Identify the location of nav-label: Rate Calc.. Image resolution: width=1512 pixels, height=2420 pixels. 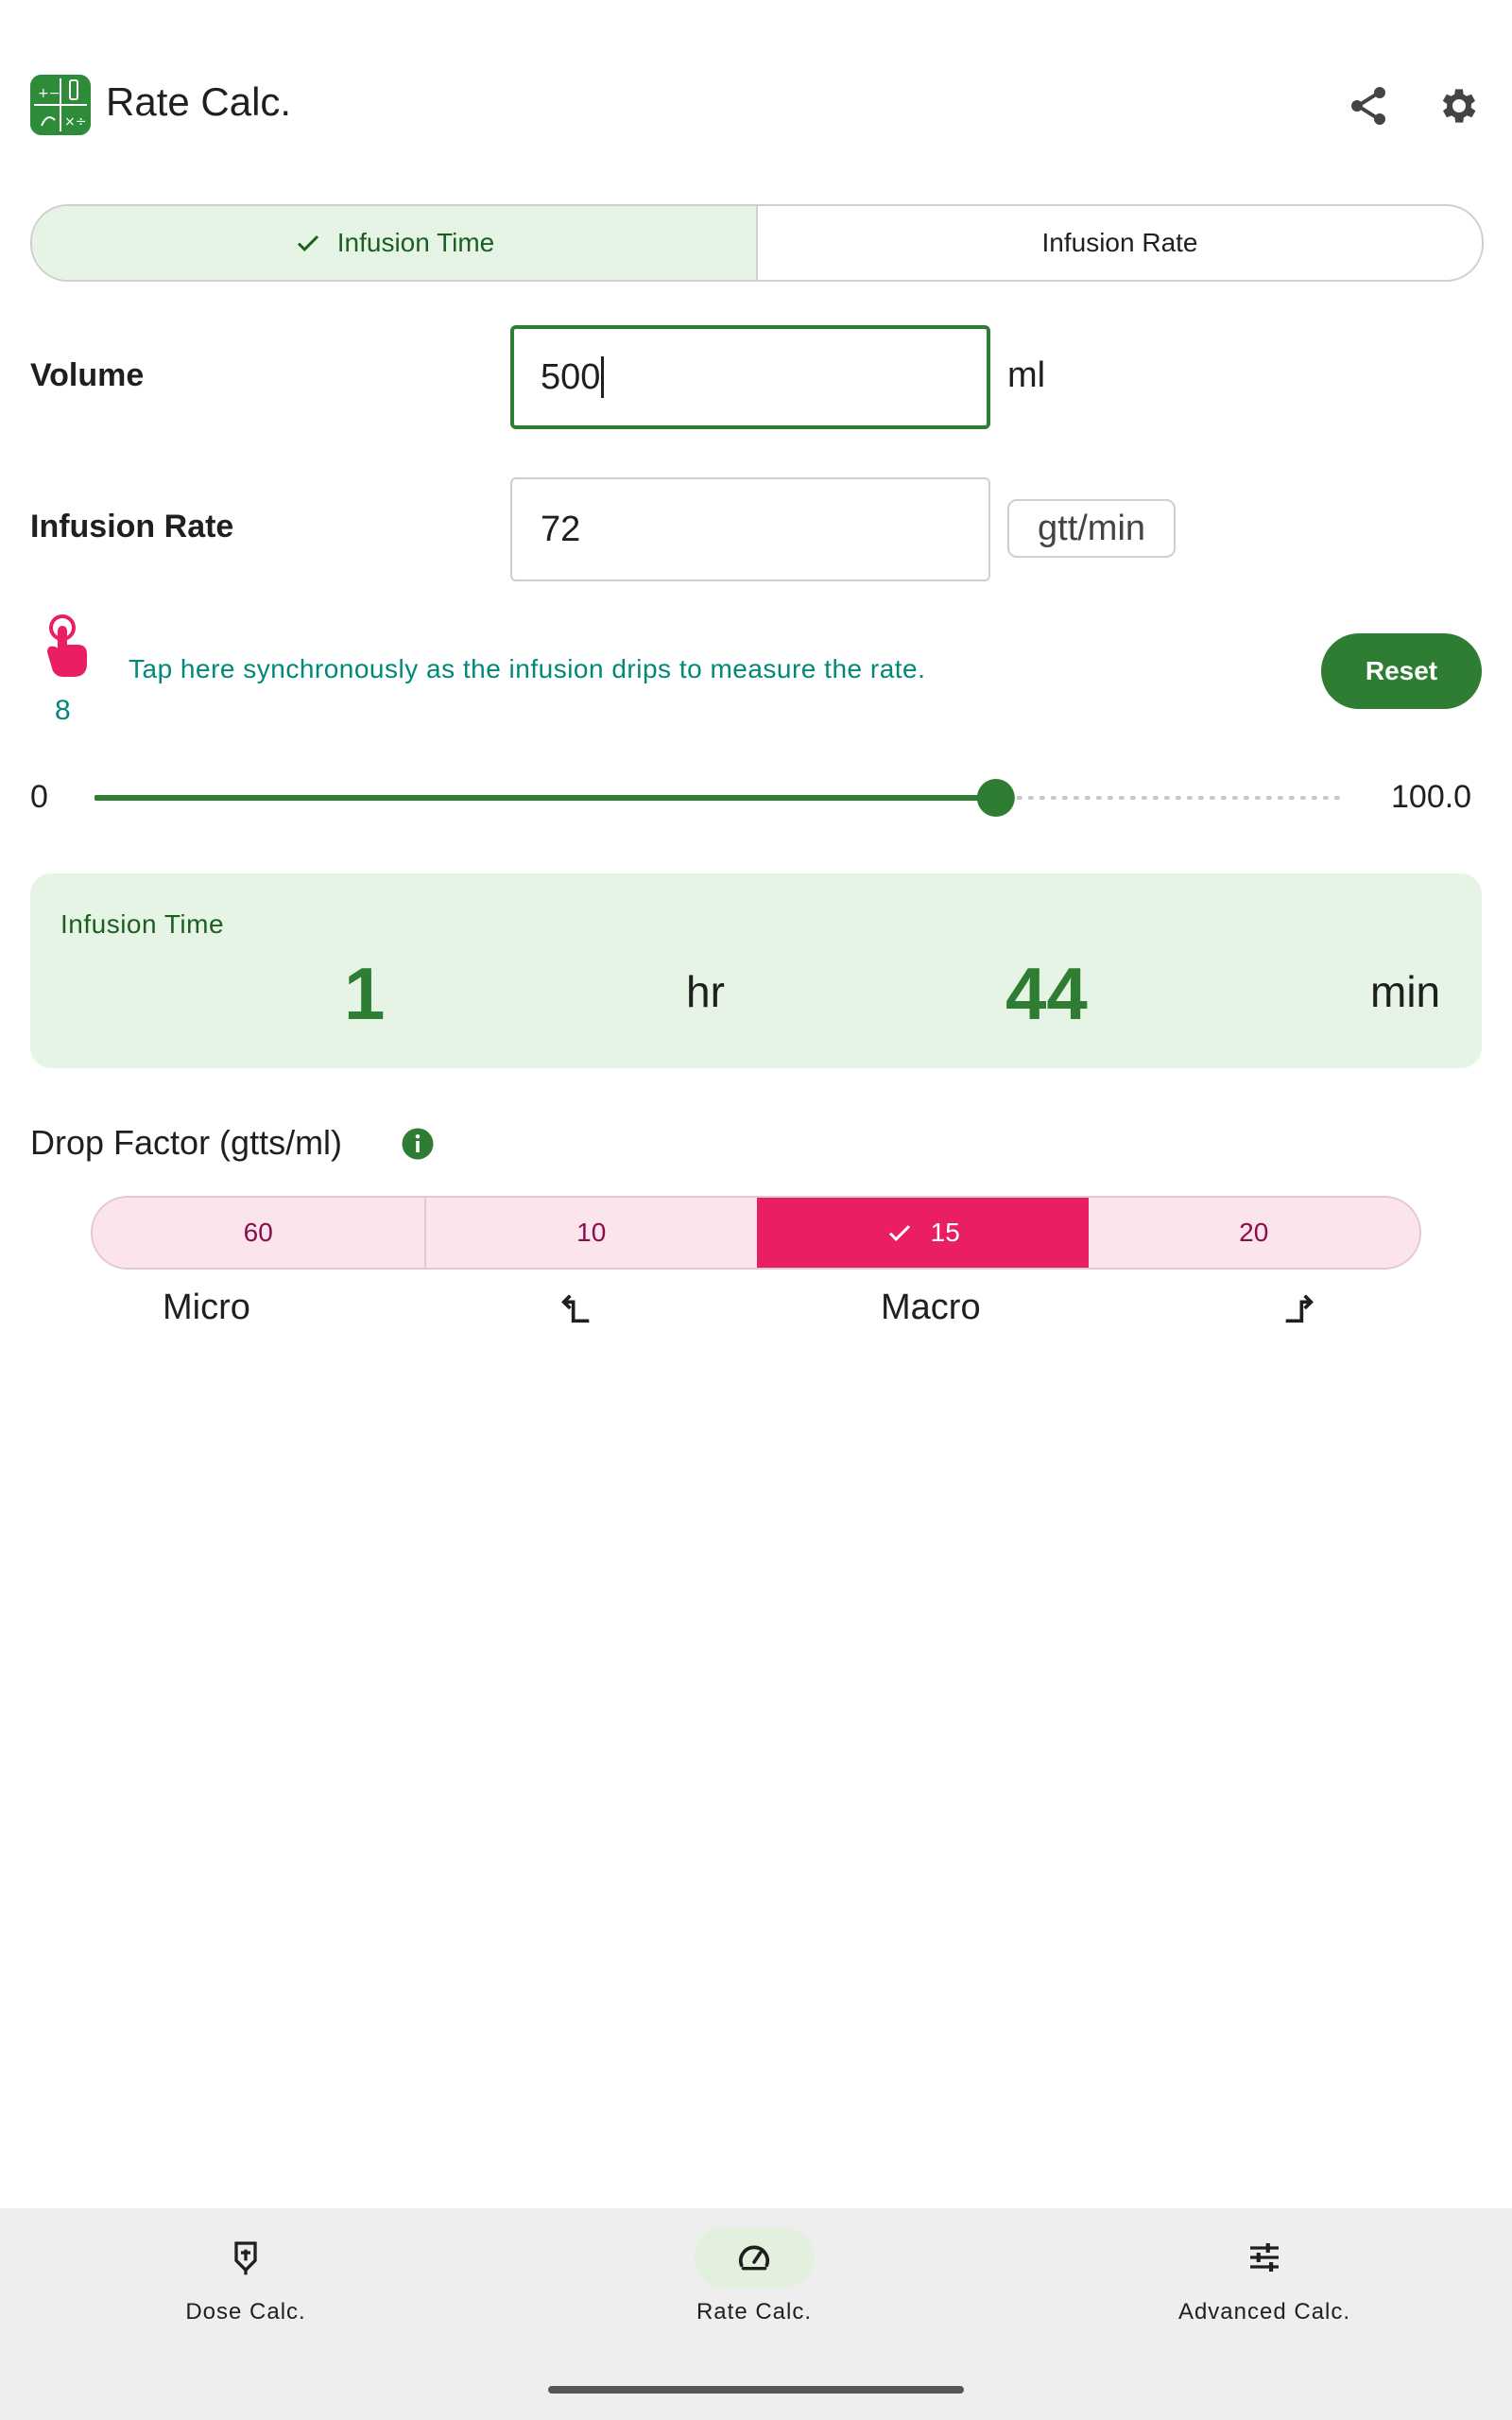
(754, 2312).